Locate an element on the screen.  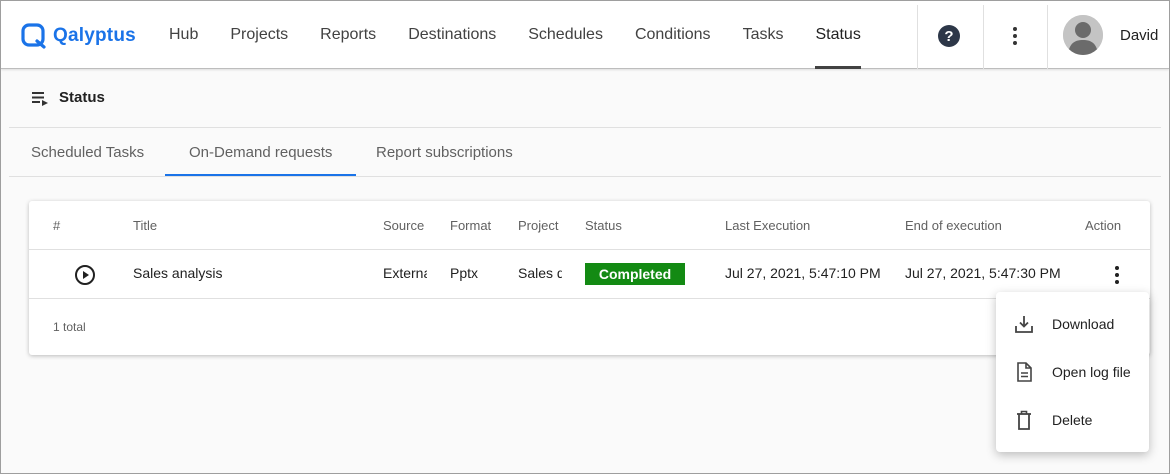
nav-item-projects: Projects is located at coordinates (259, 35).